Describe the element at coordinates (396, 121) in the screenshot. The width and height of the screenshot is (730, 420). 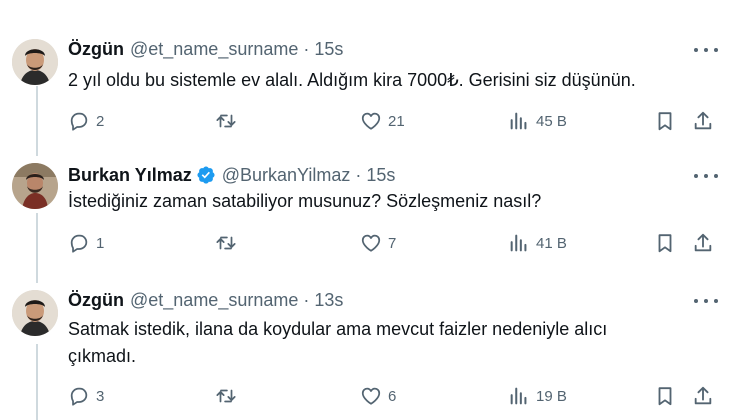
I see `like-count: 21` at that location.